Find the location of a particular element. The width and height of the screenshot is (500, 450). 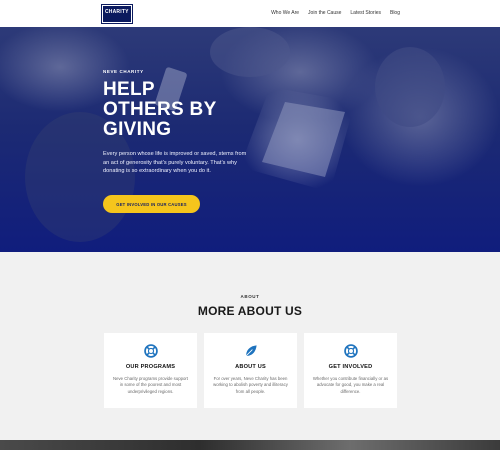

about-title: MORE ABOUT US is located at coordinates (250, 311).